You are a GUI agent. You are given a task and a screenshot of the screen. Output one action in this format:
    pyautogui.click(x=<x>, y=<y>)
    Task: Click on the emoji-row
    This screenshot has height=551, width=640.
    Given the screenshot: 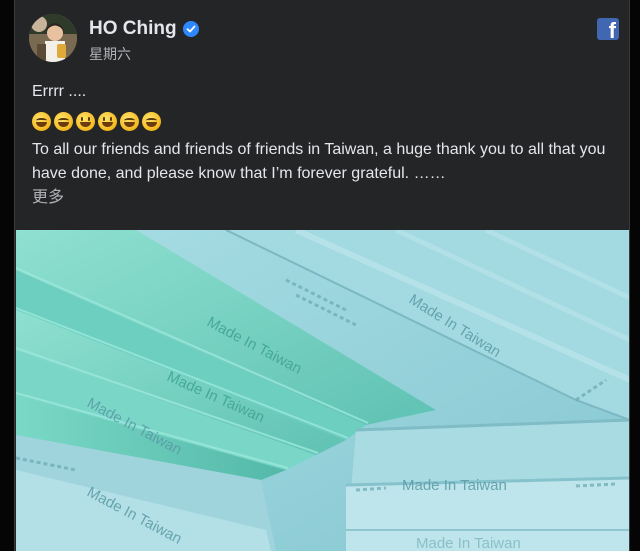 What is the action you would take?
    pyautogui.click(x=327, y=122)
    